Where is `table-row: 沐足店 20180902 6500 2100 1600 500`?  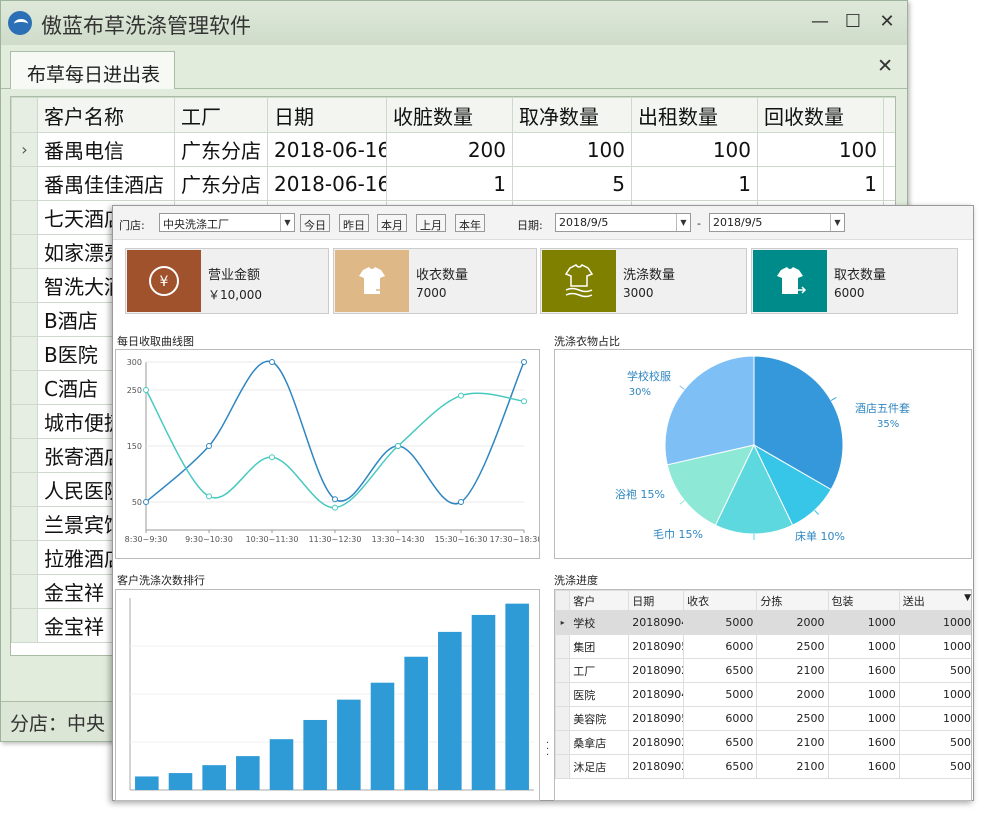
table-row: 沐足店 20180902 6500 2100 1600 500 is located at coordinates (763, 766).